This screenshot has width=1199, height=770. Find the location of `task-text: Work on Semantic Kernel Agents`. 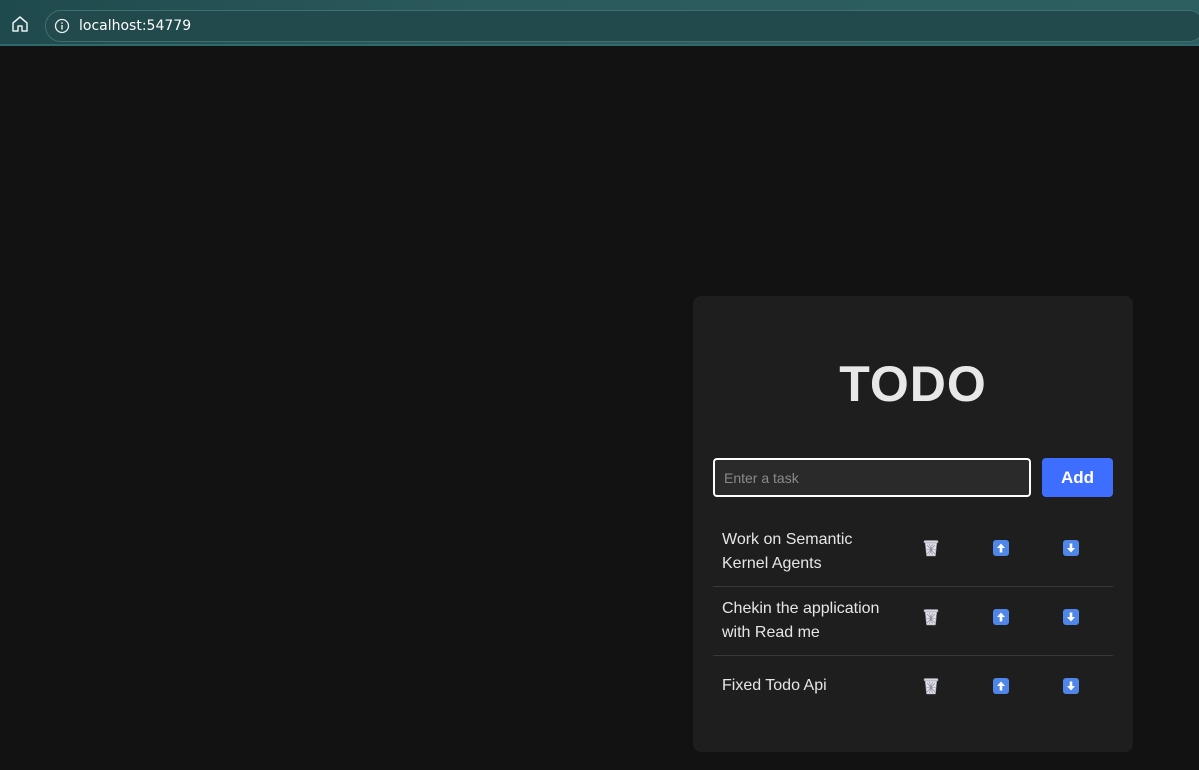

task-text: Work on Semantic Kernel Agents is located at coordinates (787, 551).